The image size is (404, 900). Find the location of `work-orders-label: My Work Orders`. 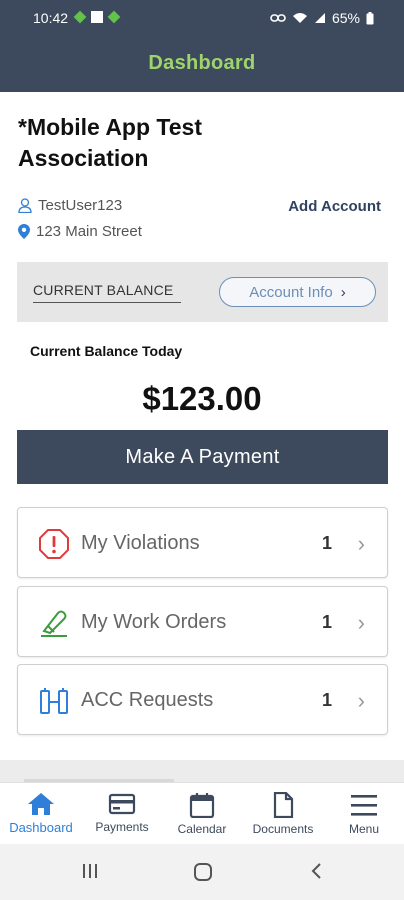

work-orders-label: My Work Orders is located at coordinates (154, 622).